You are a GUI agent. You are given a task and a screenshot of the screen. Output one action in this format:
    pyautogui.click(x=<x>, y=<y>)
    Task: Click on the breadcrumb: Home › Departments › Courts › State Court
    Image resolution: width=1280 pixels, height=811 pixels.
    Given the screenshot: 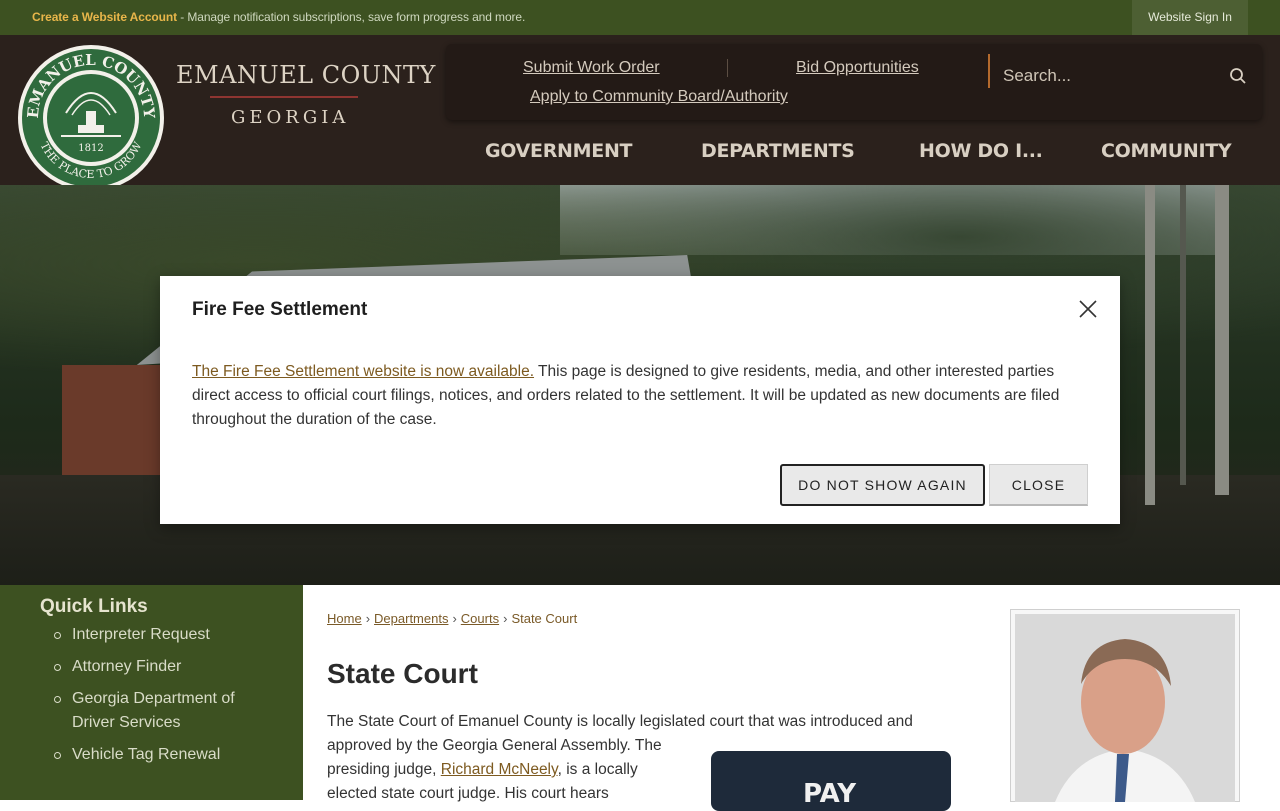 What is the action you would take?
    pyautogui.click(x=452, y=618)
    